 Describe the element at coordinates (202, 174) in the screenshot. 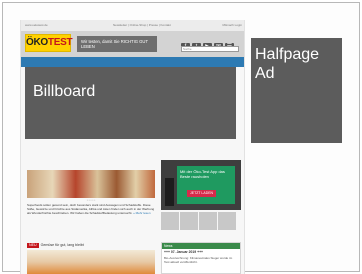

I see `side-ad-text: Mit der Öko-Test App das Beste rausholen` at that location.